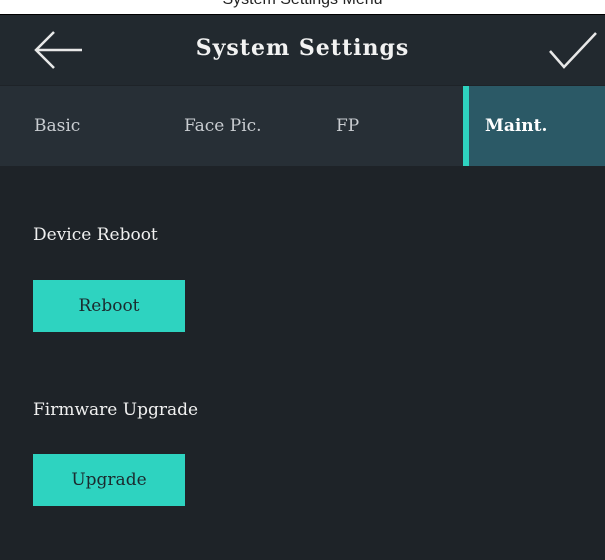  I want to click on tab-label: Basic, so click(57, 126).